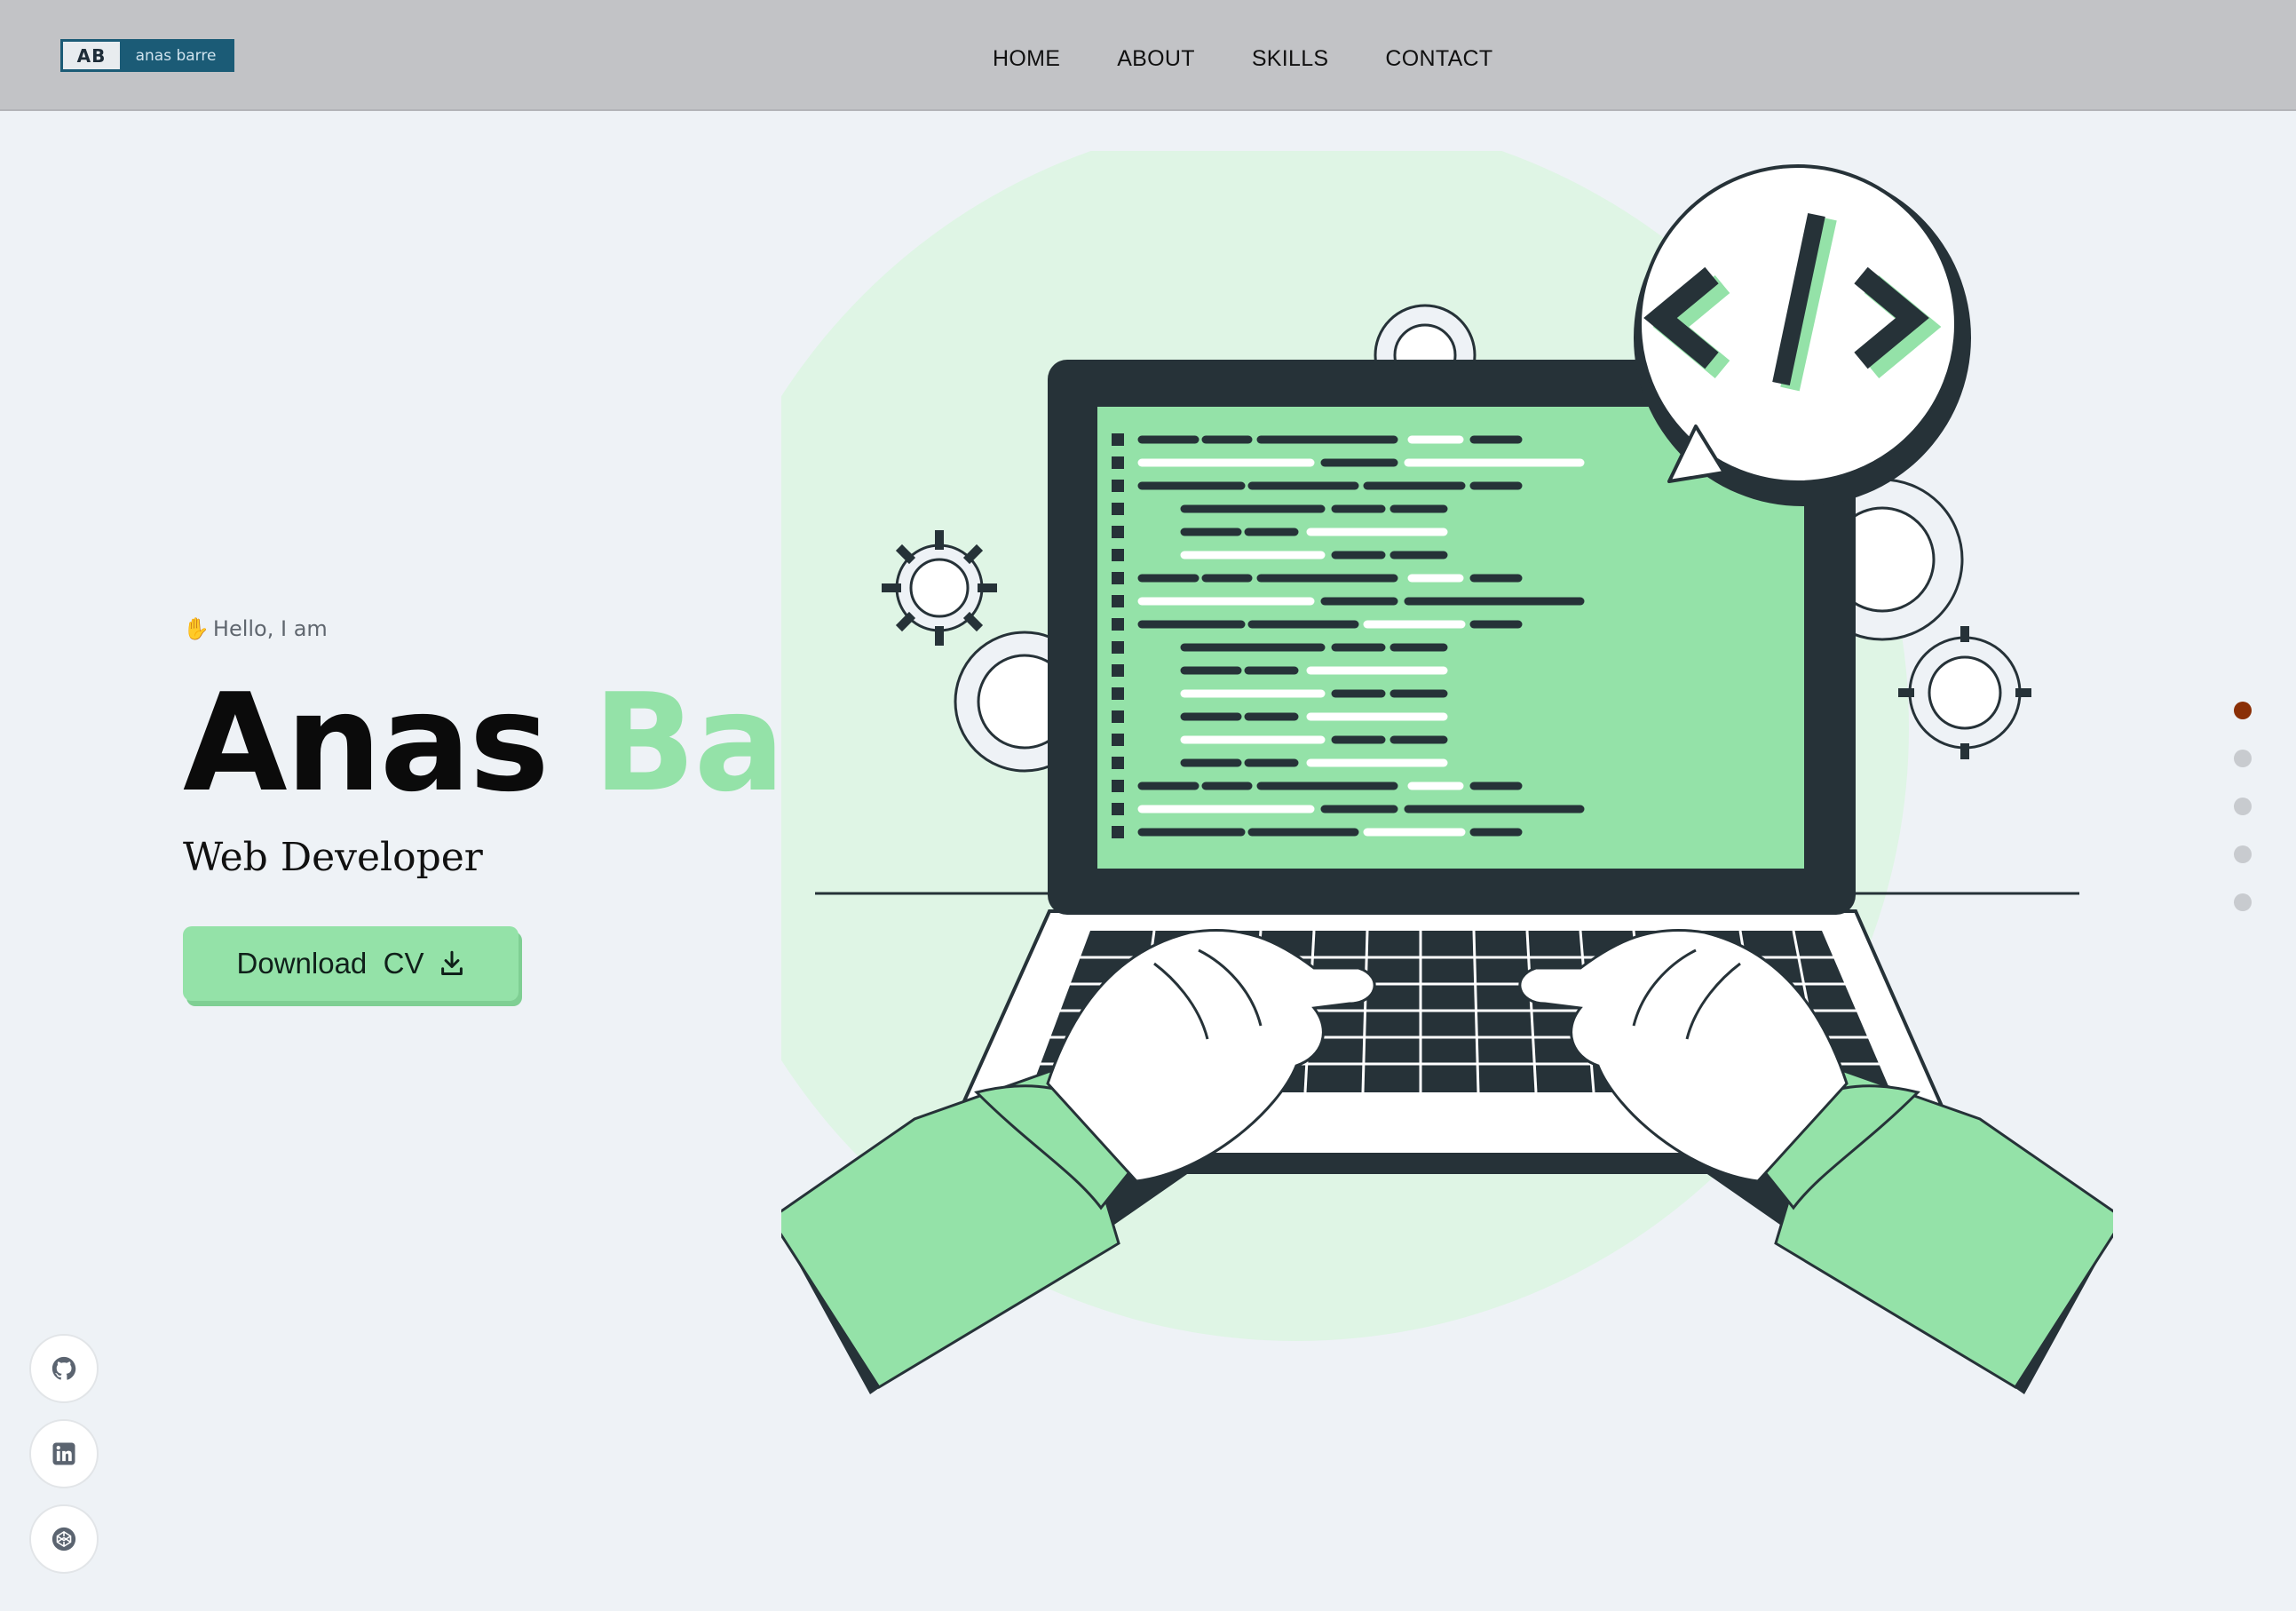 The width and height of the screenshot is (2296, 1611). What do you see at coordinates (176, 56) in the screenshot?
I see `logo-text: anas barre` at bounding box center [176, 56].